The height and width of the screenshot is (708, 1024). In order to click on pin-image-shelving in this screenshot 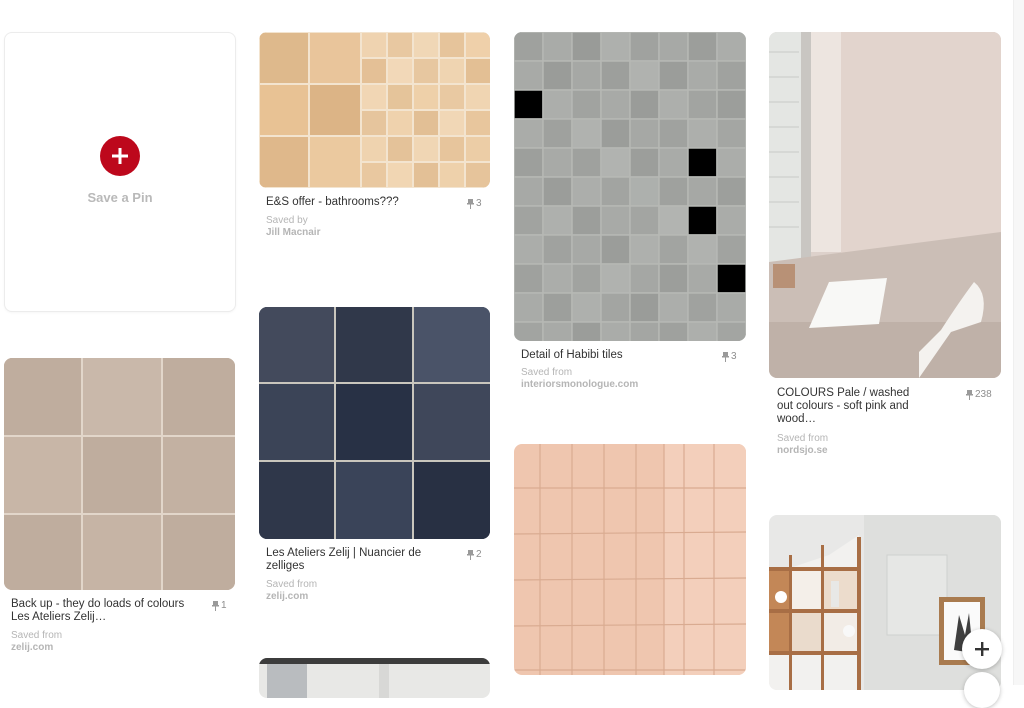, I will do `click(885, 602)`.